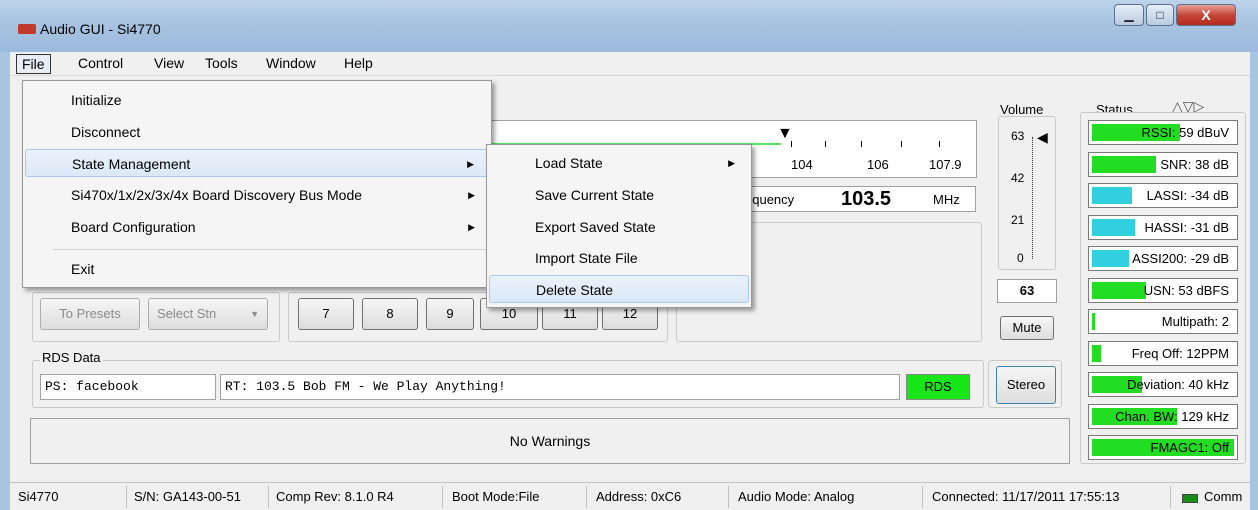 The image size is (1258, 510). Describe the element at coordinates (358, 63) in the screenshot. I see `menu-help: Help` at that location.